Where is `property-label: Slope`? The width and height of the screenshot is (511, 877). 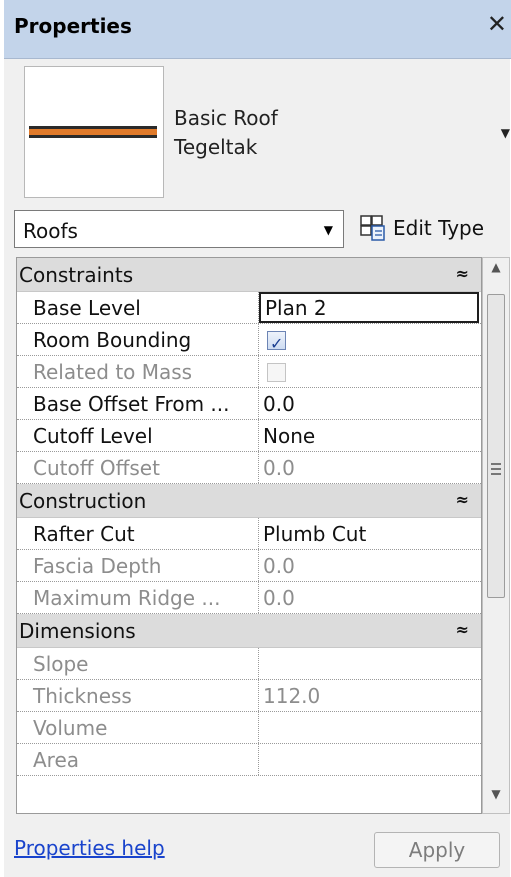 property-label: Slope is located at coordinates (138, 663).